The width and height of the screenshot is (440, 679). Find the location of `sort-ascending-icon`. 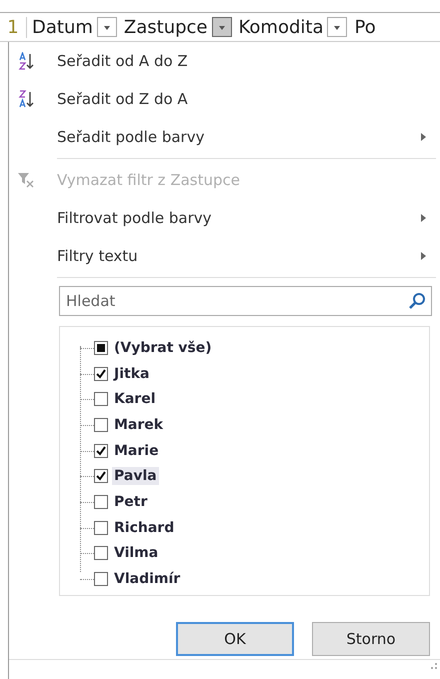

sort-ascending-icon is located at coordinates (25, 61).